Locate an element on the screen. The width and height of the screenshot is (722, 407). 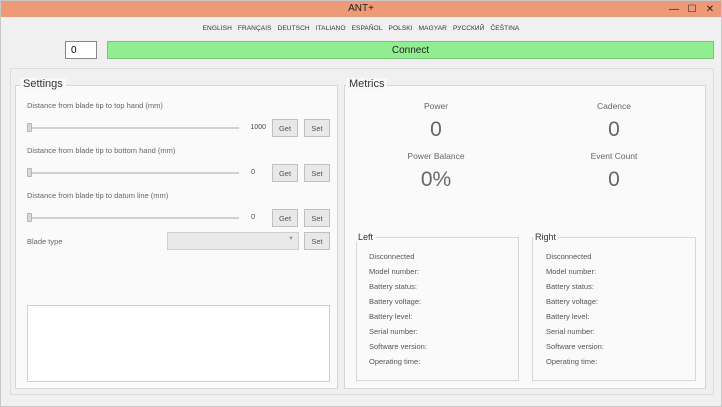
slider-datum-line-track is located at coordinates (133, 218).